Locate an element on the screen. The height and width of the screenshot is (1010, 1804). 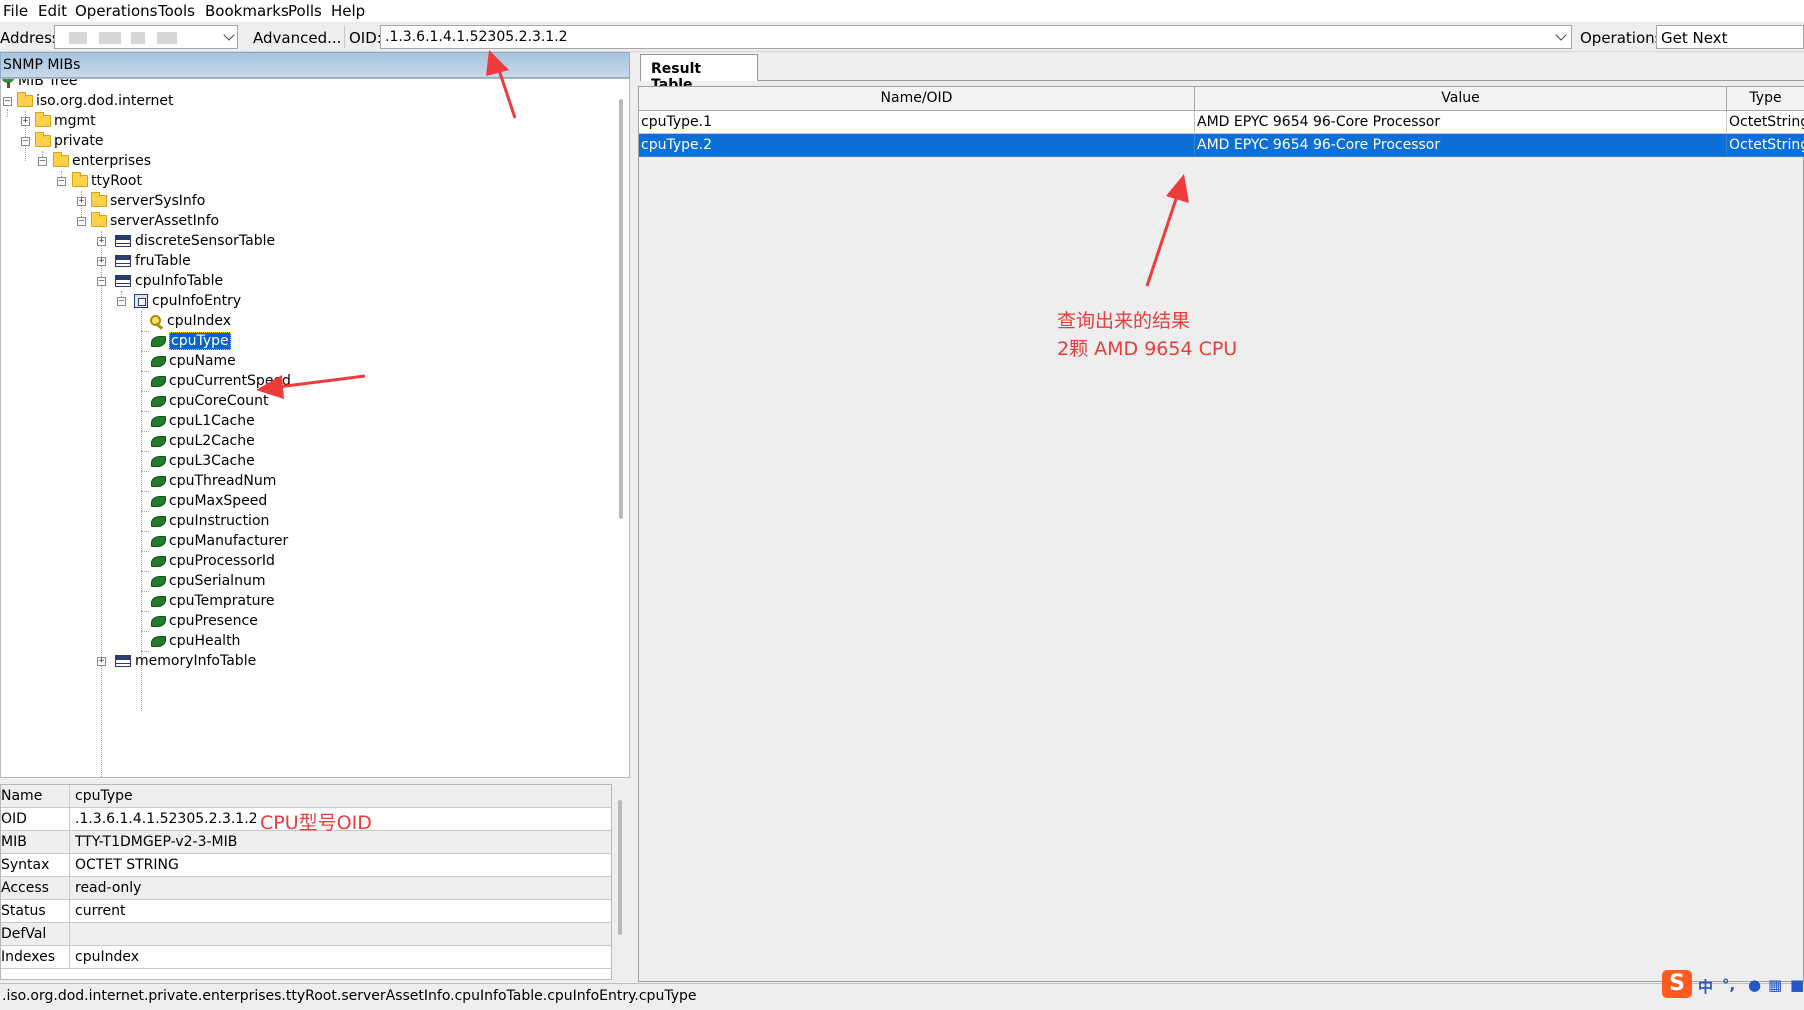
tree-node-frutable: fruTable is located at coordinates (153, 261).